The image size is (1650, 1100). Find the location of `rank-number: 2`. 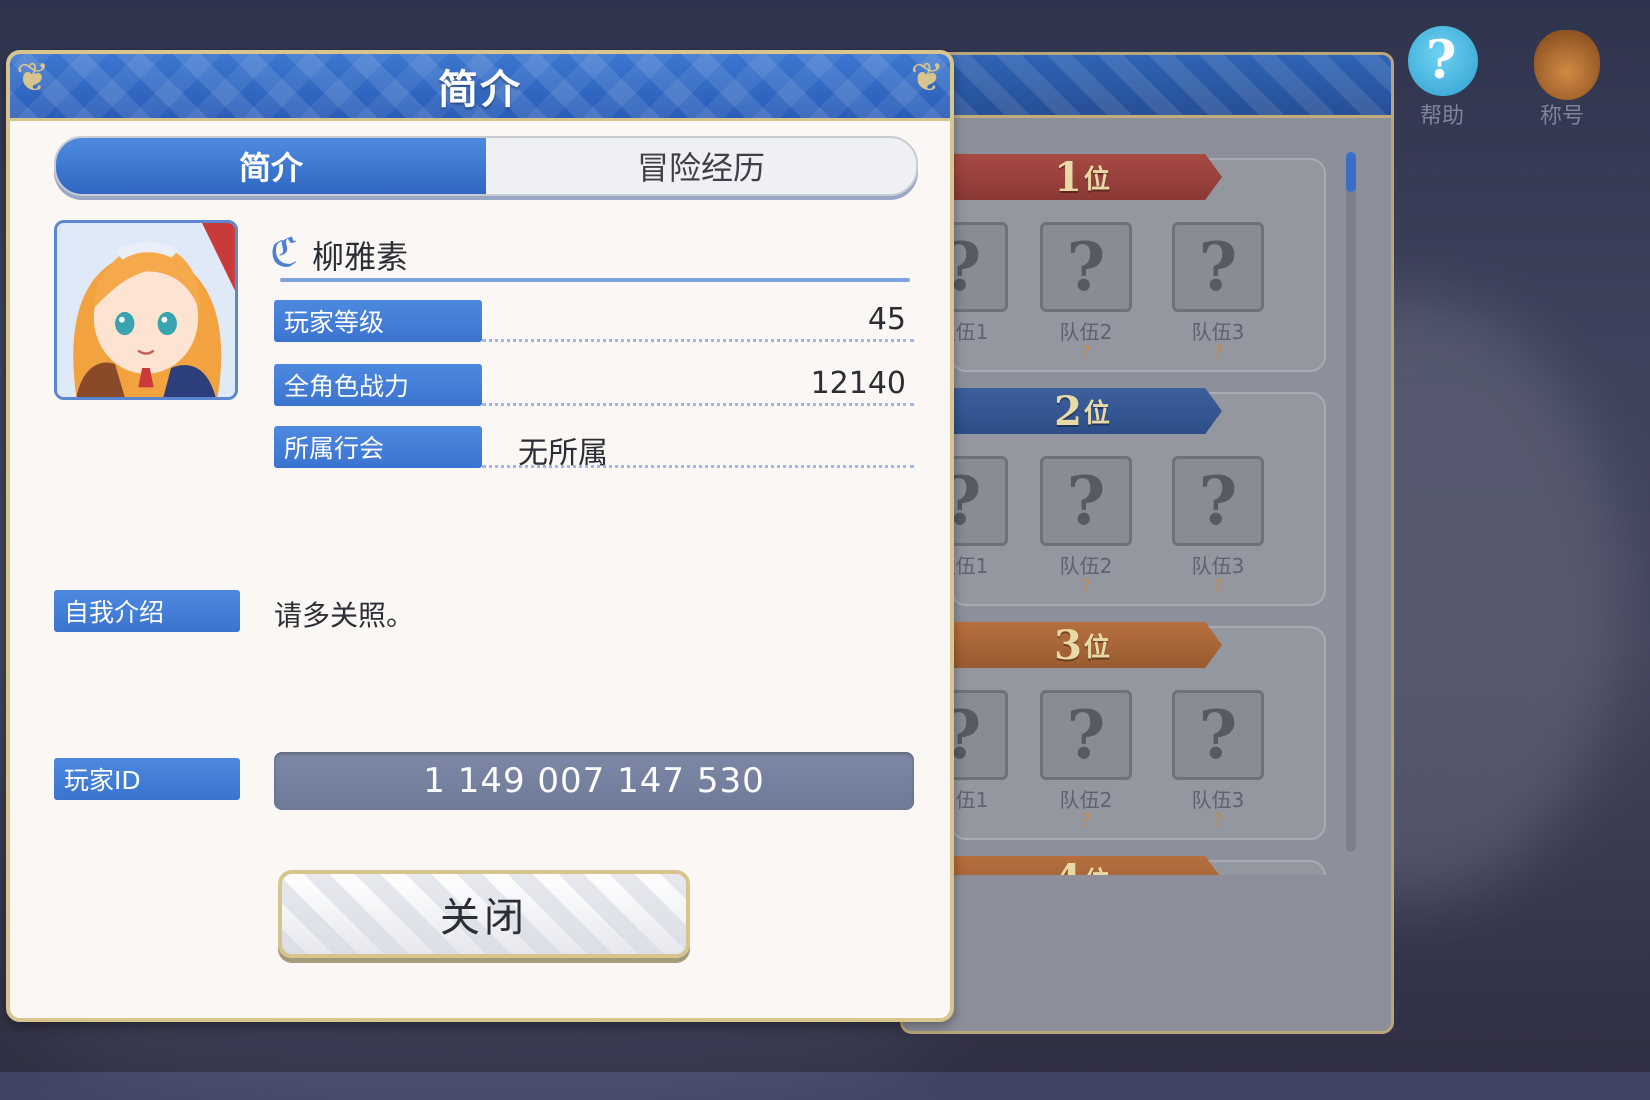

rank-number: 2 is located at coordinates (1068, 411).